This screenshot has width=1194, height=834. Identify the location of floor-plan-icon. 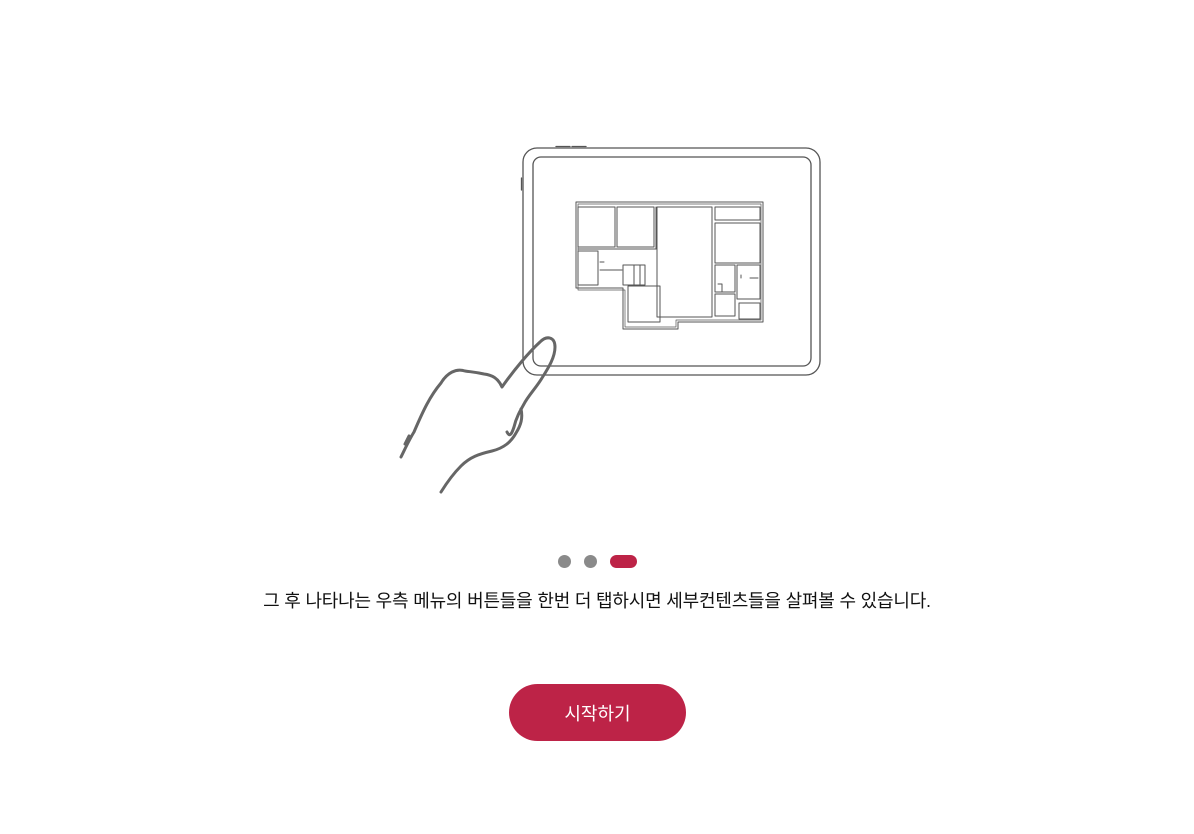
(669, 265).